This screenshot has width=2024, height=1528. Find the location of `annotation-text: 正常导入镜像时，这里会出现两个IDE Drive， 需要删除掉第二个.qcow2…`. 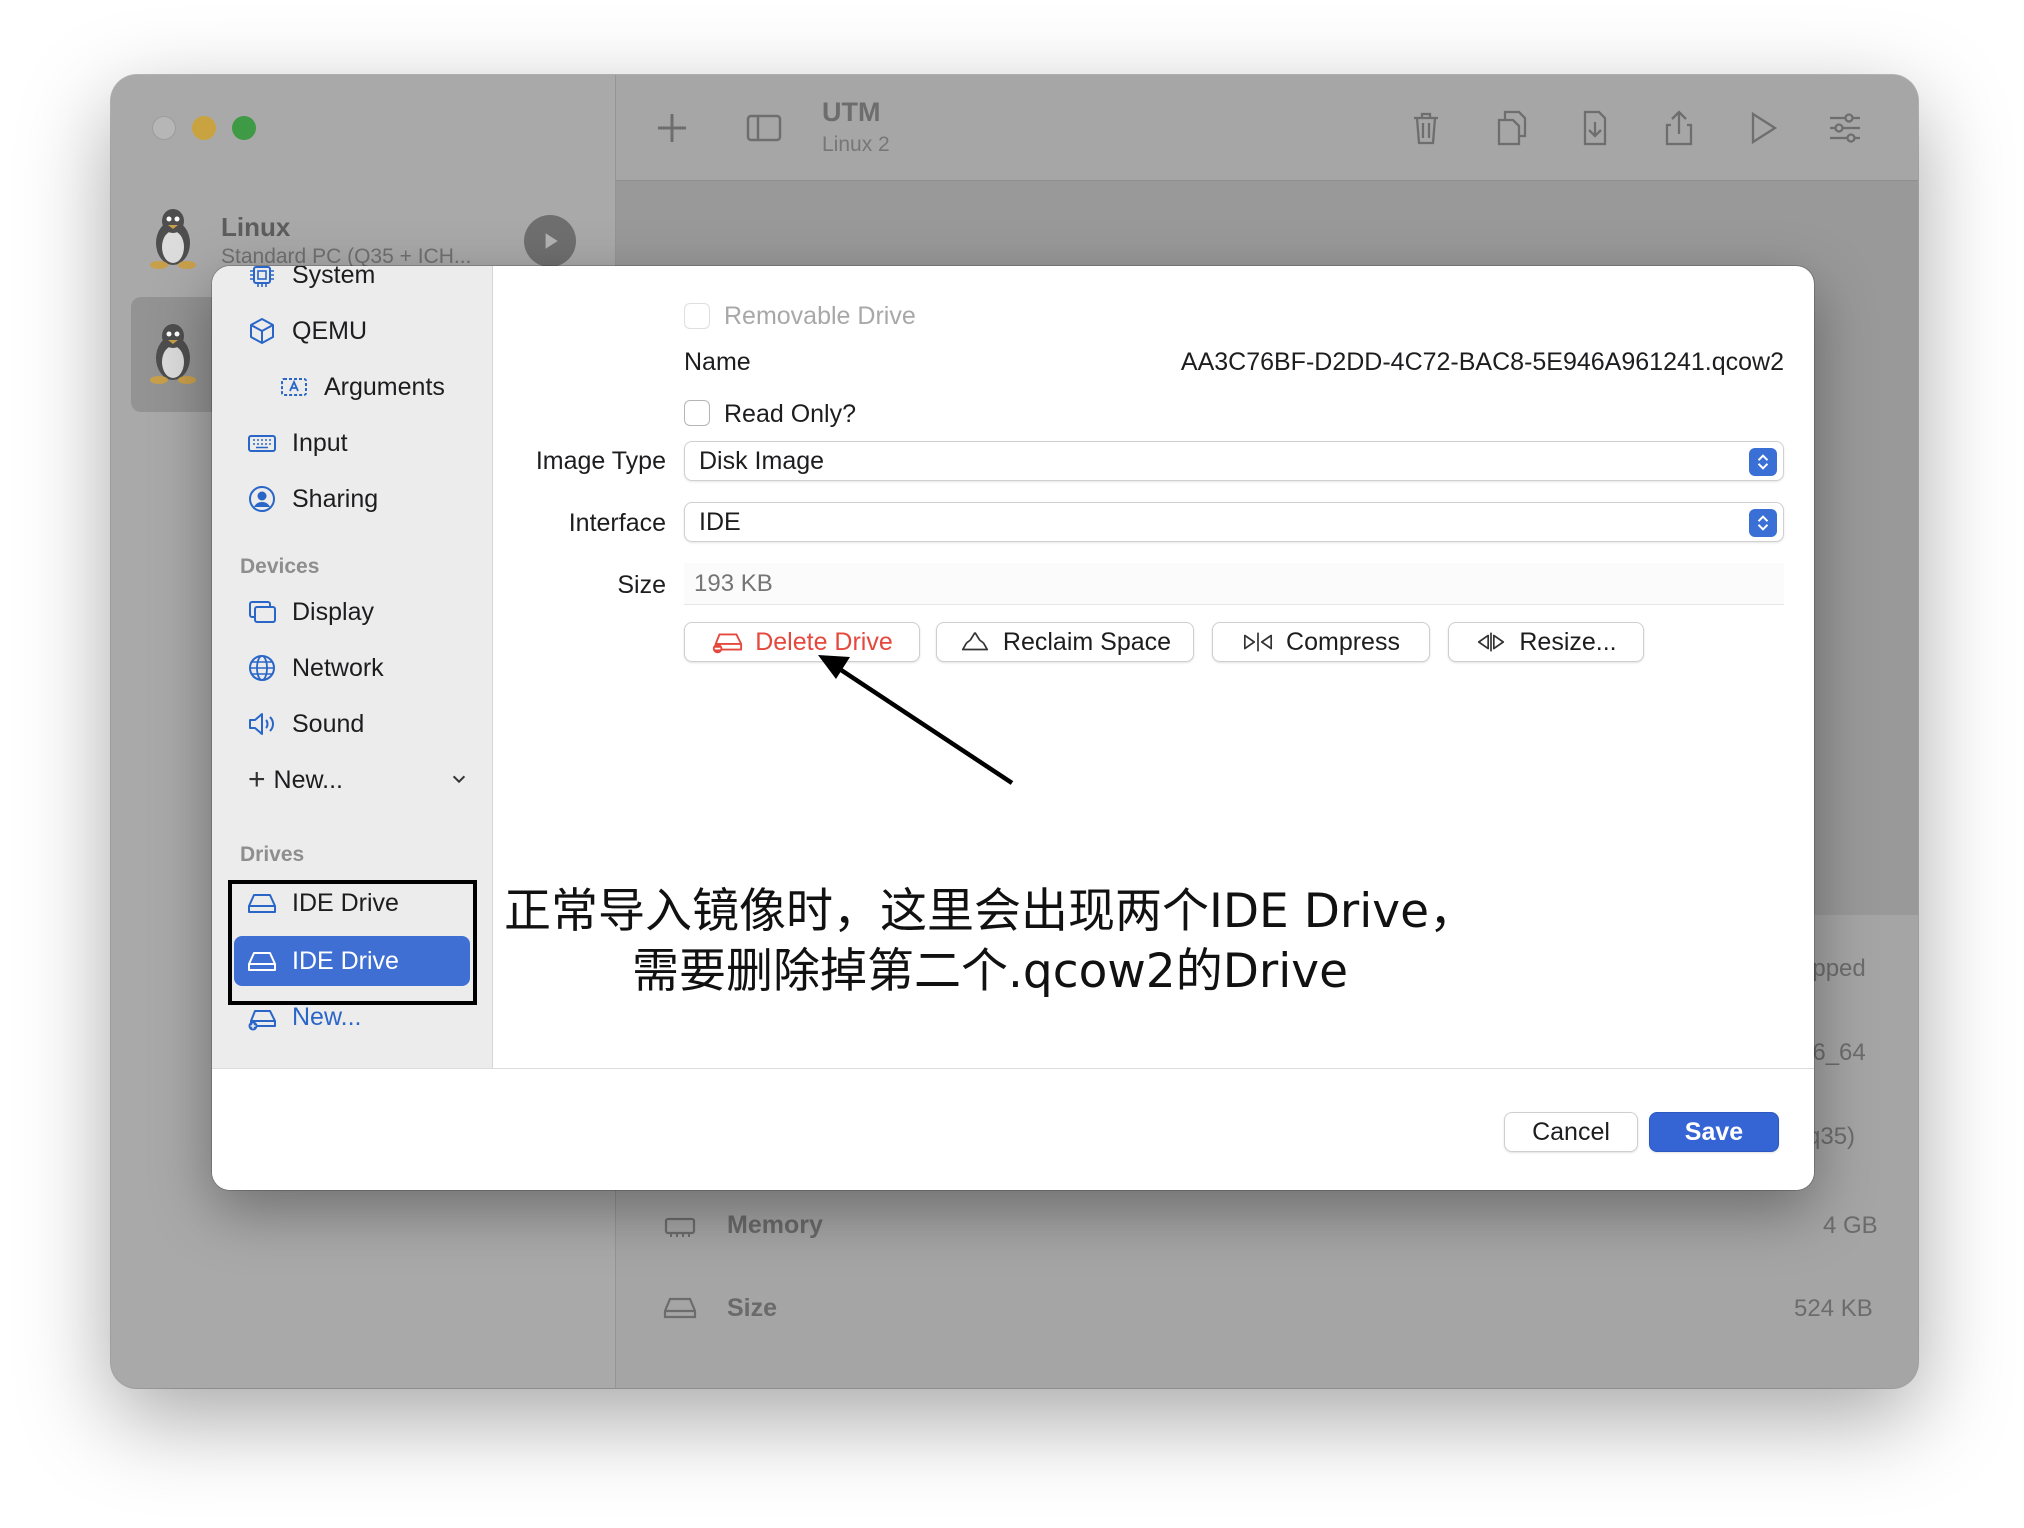

annotation-text: 正常导入镜像时，这里会出现两个IDE Drive， 需要删除掉第二个.qcow2… is located at coordinates (990, 942).